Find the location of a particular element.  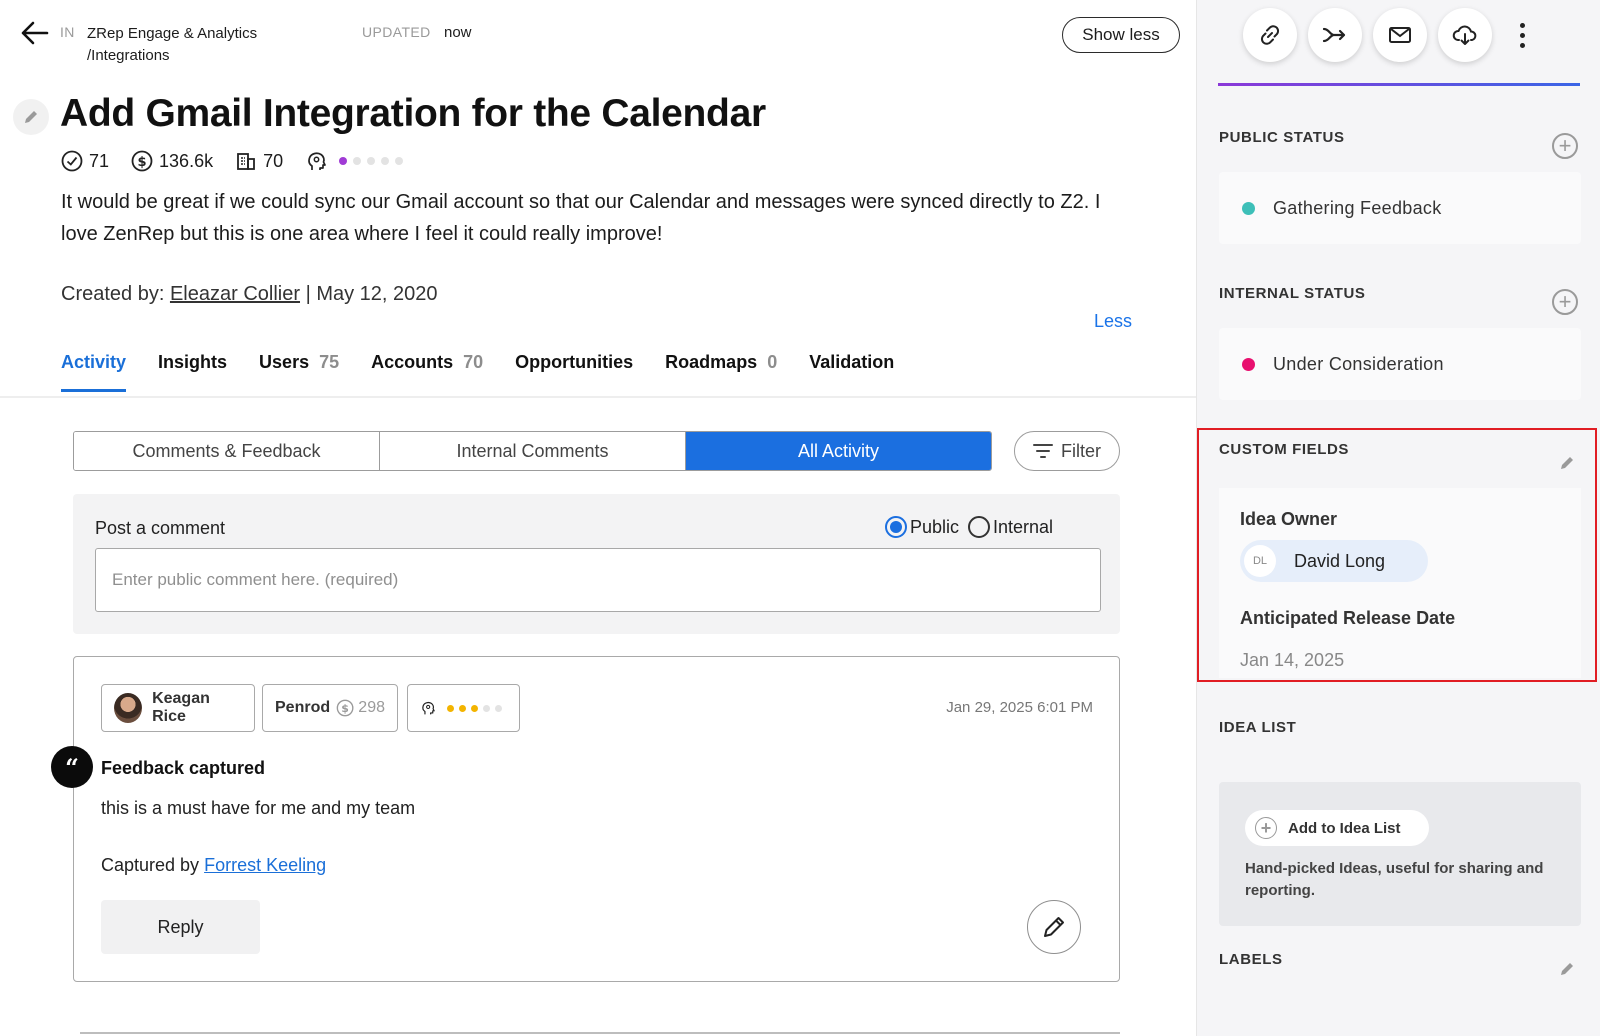

idea-owner-label: Idea Owner is located at coordinates (1289, 519).